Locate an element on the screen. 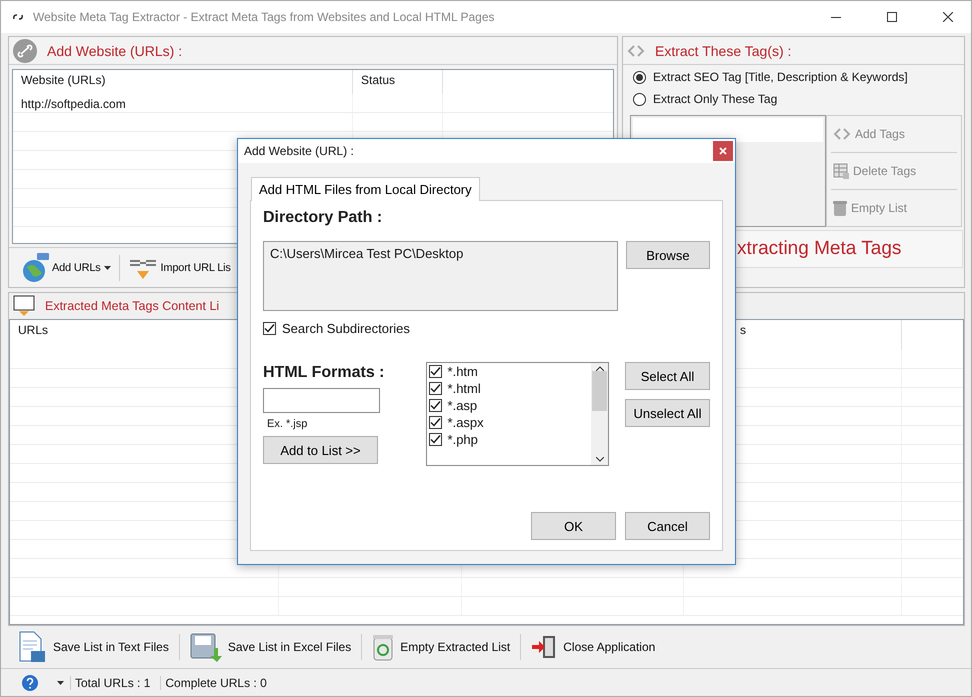 The image size is (972, 697). link-icon is located at coordinates (25, 50).